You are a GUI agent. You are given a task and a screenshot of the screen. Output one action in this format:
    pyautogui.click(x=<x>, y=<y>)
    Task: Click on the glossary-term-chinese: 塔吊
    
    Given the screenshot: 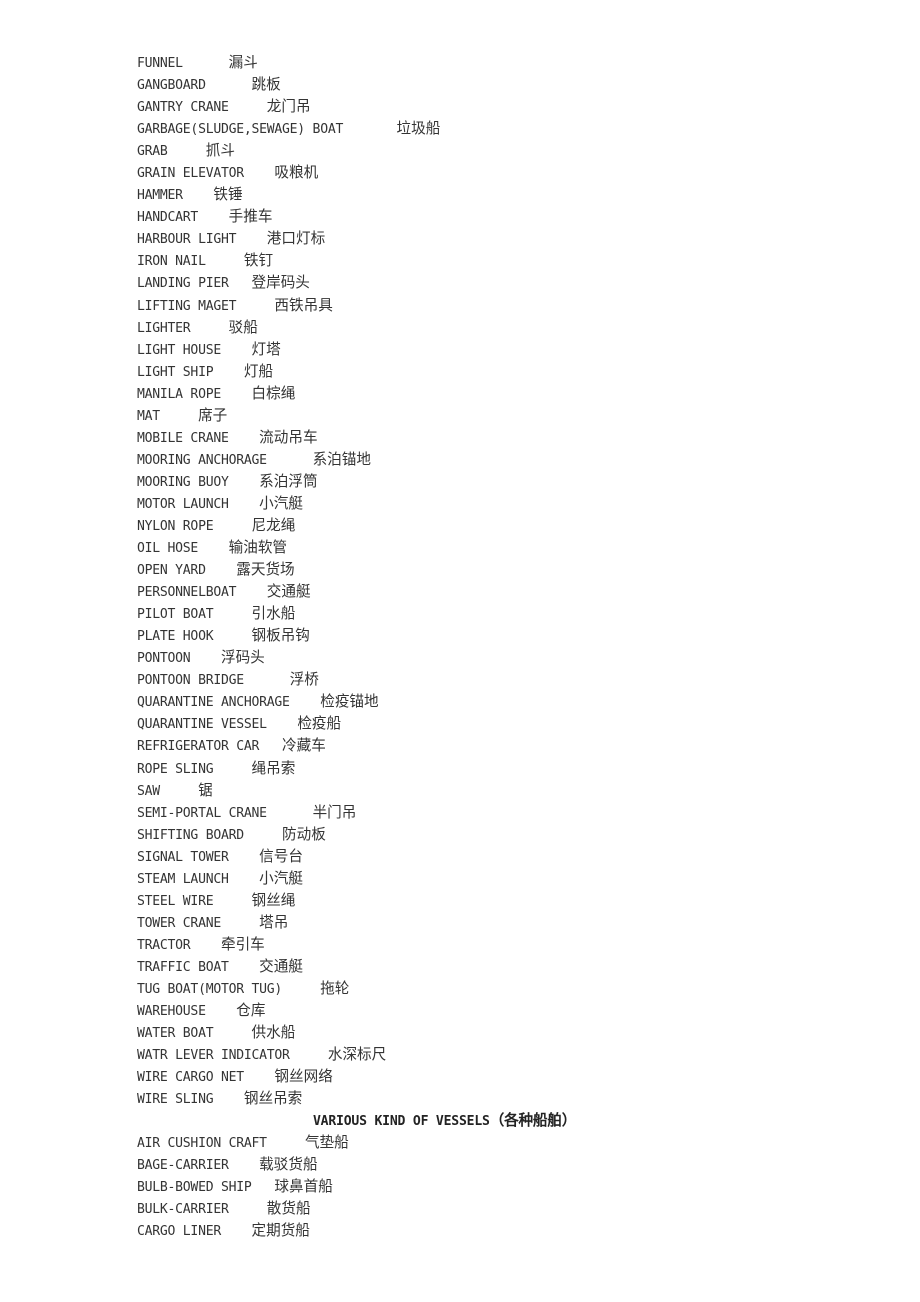 What is the action you would take?
    pyautogui.click(x=274, y=922)
    